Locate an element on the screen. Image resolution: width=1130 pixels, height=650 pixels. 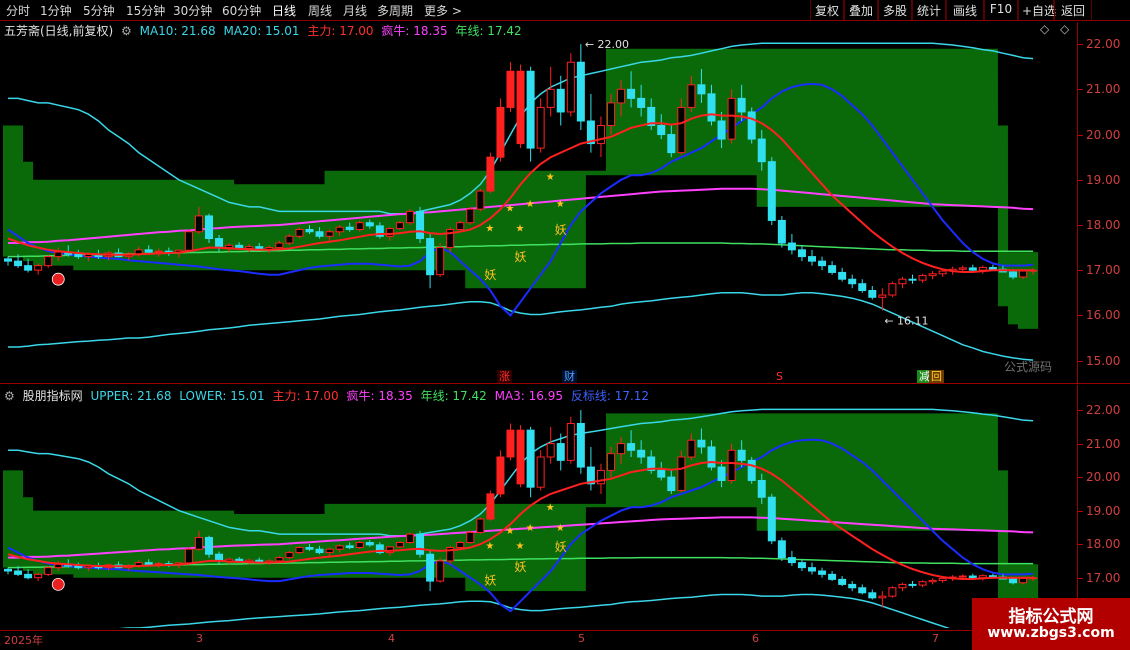
period-30min: 30分钟 is located at coordinates (192, 10).